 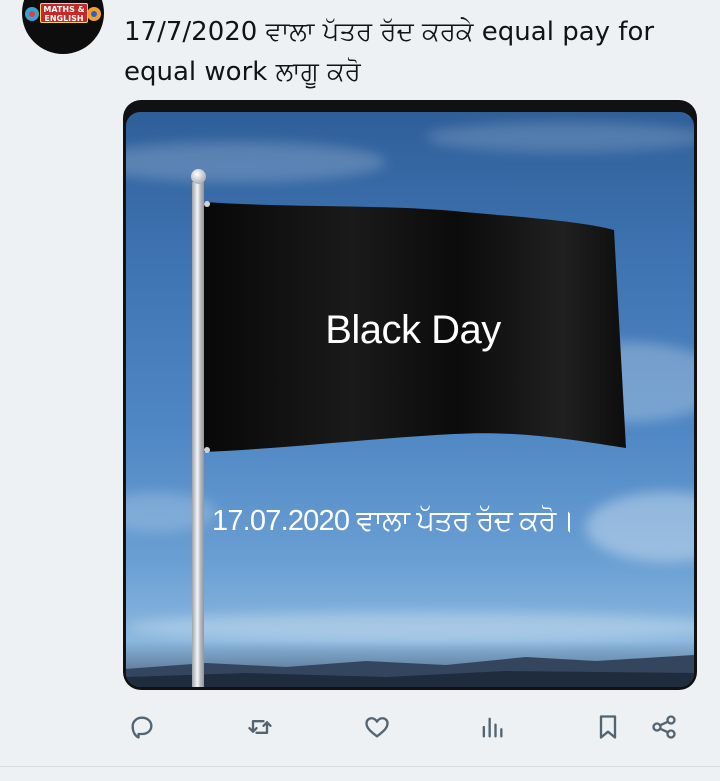 What do you see at coordinates (198, 176) in the screenshot?
I see `flag-pole-top` at bounding box center [198, 176].